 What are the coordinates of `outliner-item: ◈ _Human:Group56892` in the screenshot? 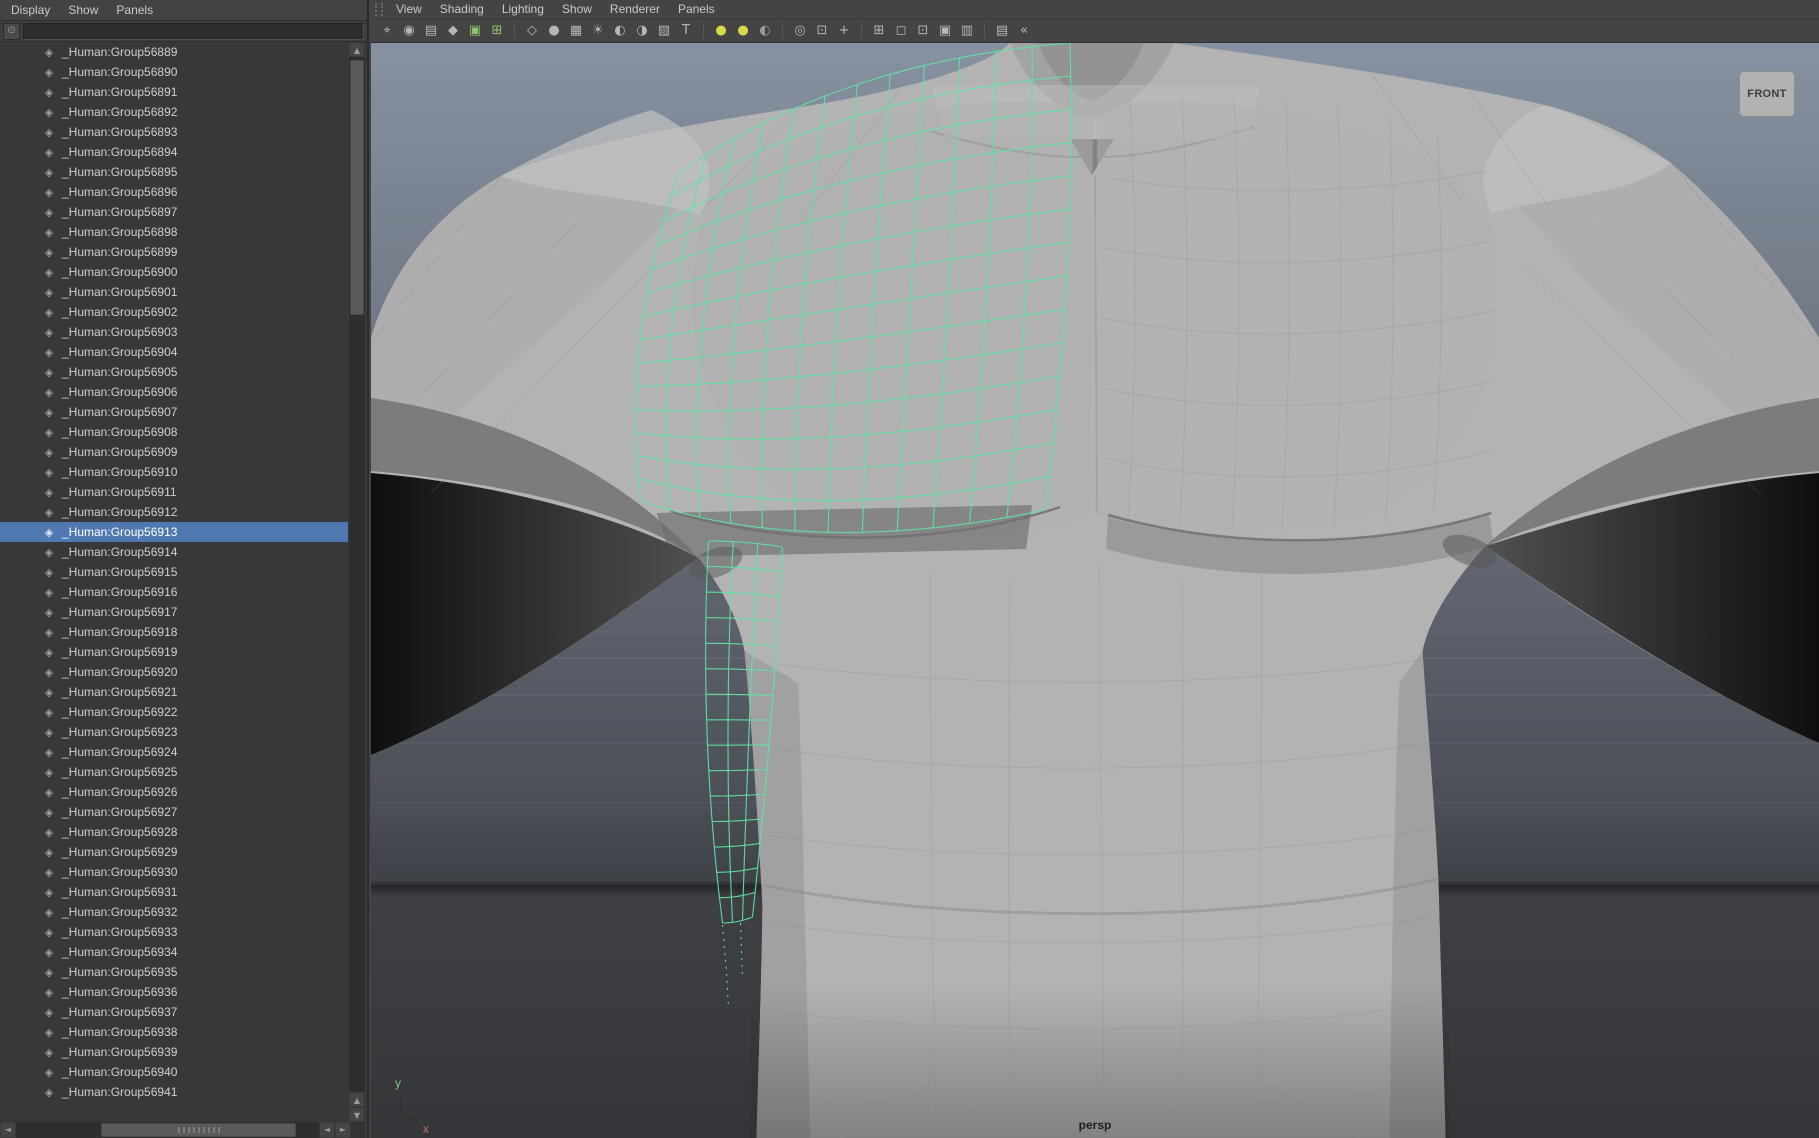 It's located at (174, 112).